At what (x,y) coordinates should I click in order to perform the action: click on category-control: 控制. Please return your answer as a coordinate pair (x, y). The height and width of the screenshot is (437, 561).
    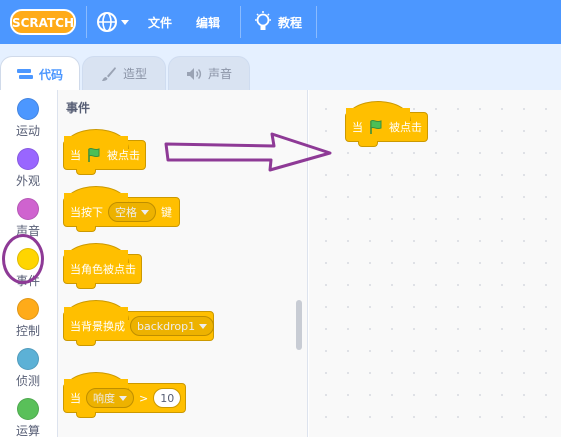
    Looking at the image, I should click on (29, 317).